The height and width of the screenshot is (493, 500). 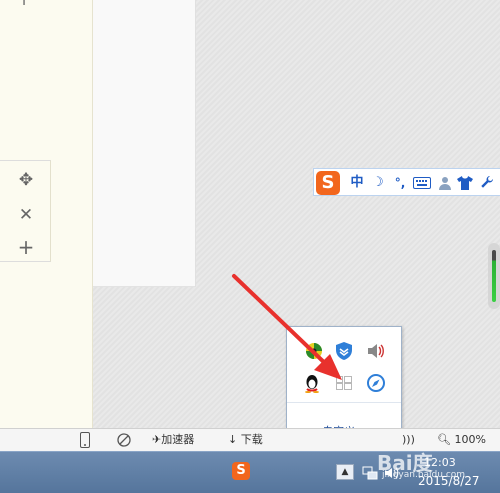 I want to click on download-arrow-icon: ↓, so click(x=233, y=439).